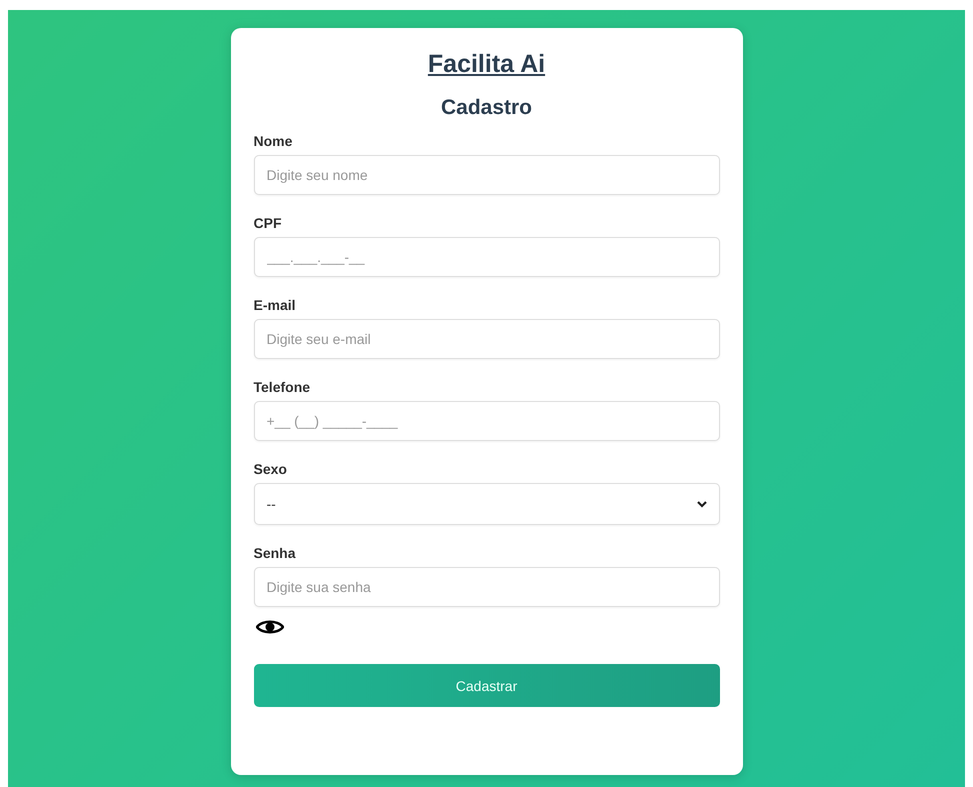  I want to click on eye-icon, so click(270, 627).